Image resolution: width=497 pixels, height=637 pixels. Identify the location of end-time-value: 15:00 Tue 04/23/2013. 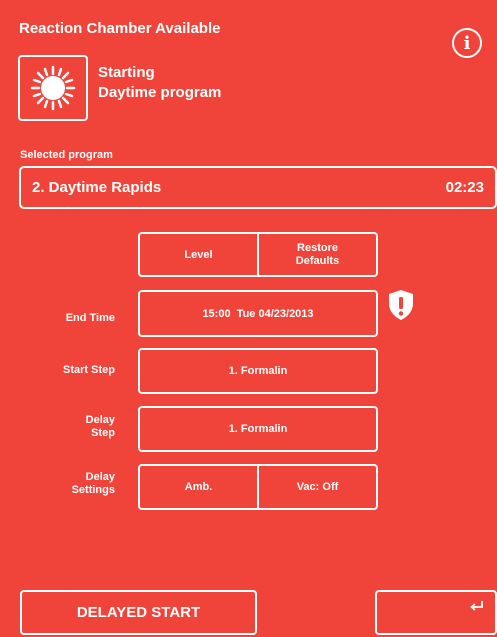
(258, 313).